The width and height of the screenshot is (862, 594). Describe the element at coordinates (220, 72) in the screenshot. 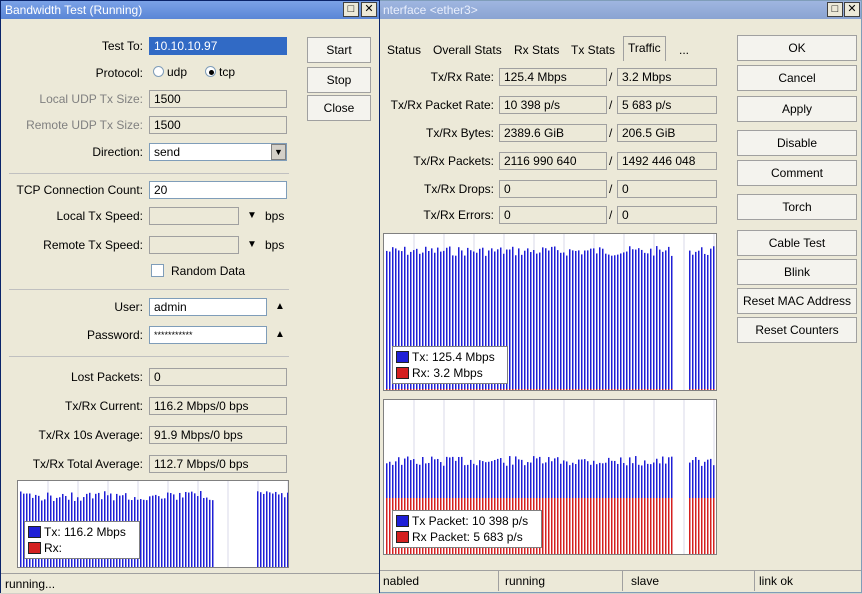

I see `protocol-tcp-radio: tcp` at that location.